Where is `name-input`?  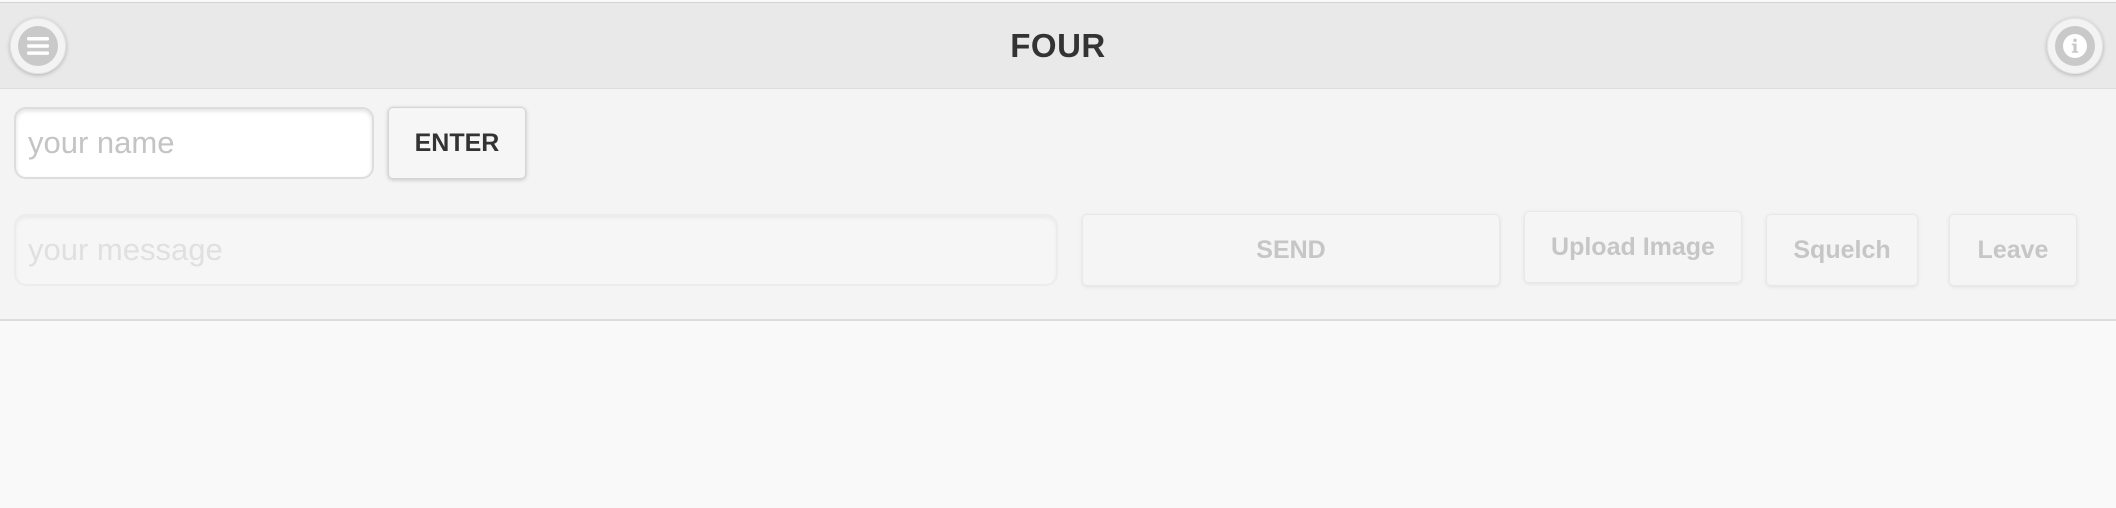 name-input is located at coordinates (194, 143).